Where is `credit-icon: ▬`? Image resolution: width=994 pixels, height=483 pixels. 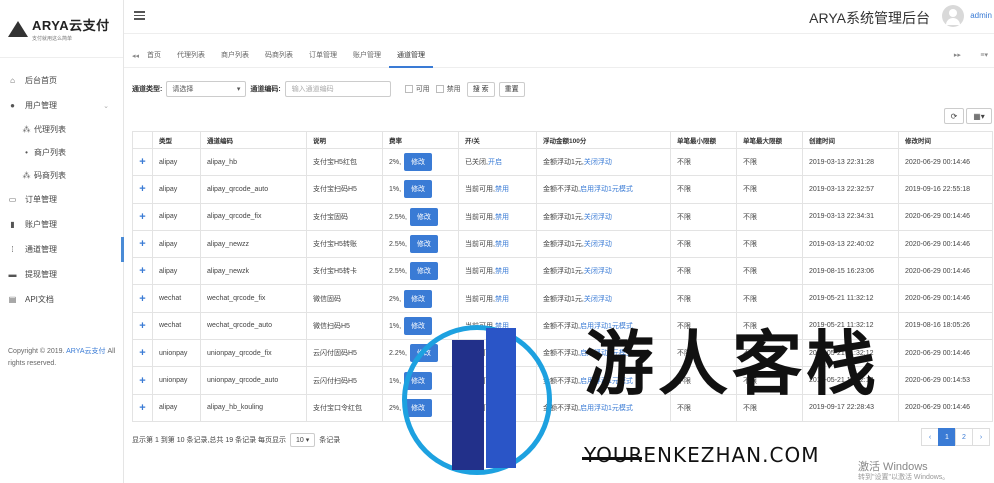
credit-icon: ▬ is located at coordinates (12, 274).